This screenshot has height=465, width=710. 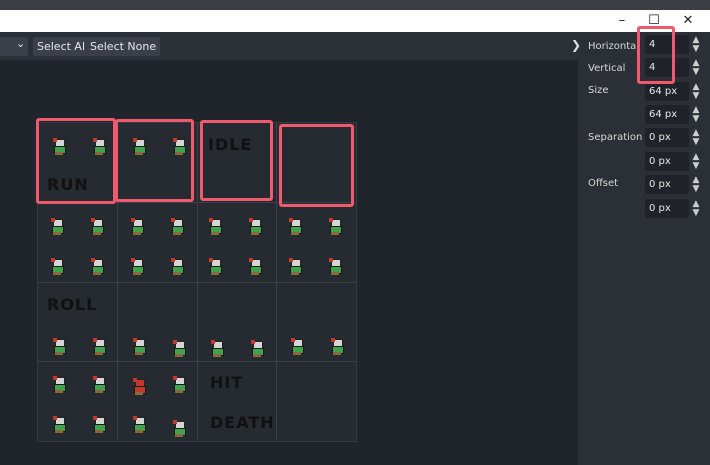 I want to click on label-hit: HIT, so click(x=227, y=382).